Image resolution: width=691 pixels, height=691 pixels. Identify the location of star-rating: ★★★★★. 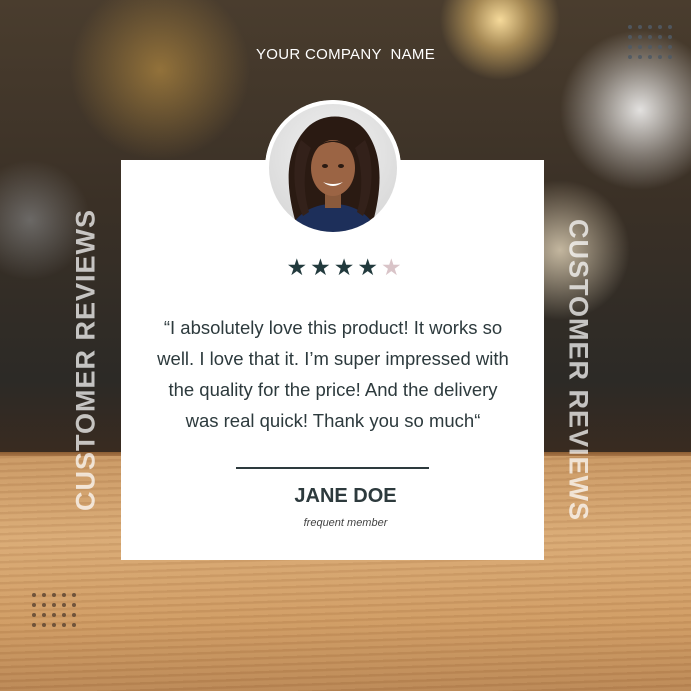
(345, 267).